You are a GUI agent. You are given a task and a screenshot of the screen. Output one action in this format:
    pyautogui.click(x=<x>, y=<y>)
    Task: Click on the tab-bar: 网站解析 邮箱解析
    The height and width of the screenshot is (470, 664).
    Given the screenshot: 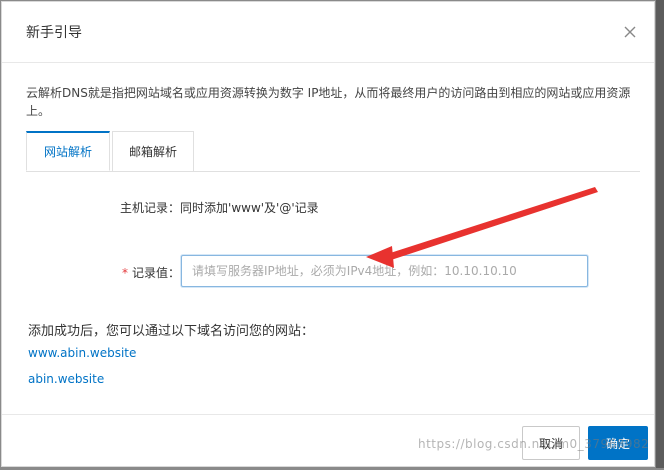 What is the action you would take?
    pyautogui.click(x=333, y=151)
    